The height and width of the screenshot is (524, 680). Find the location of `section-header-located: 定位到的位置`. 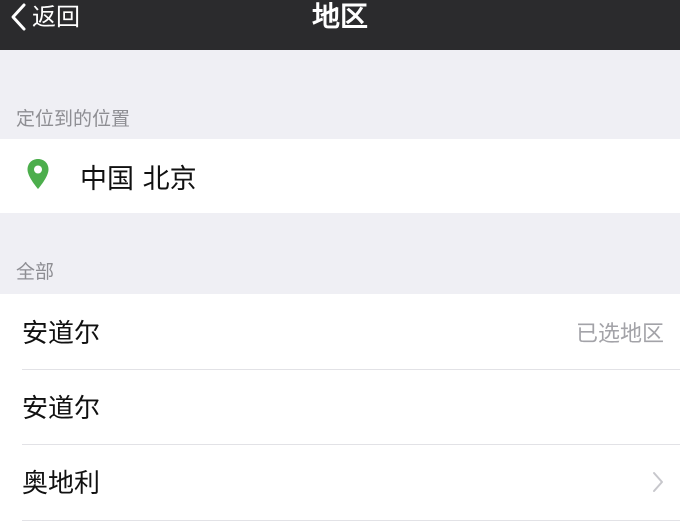

section-header-located: 定位到的位置 is located at coordinates (73, 119).